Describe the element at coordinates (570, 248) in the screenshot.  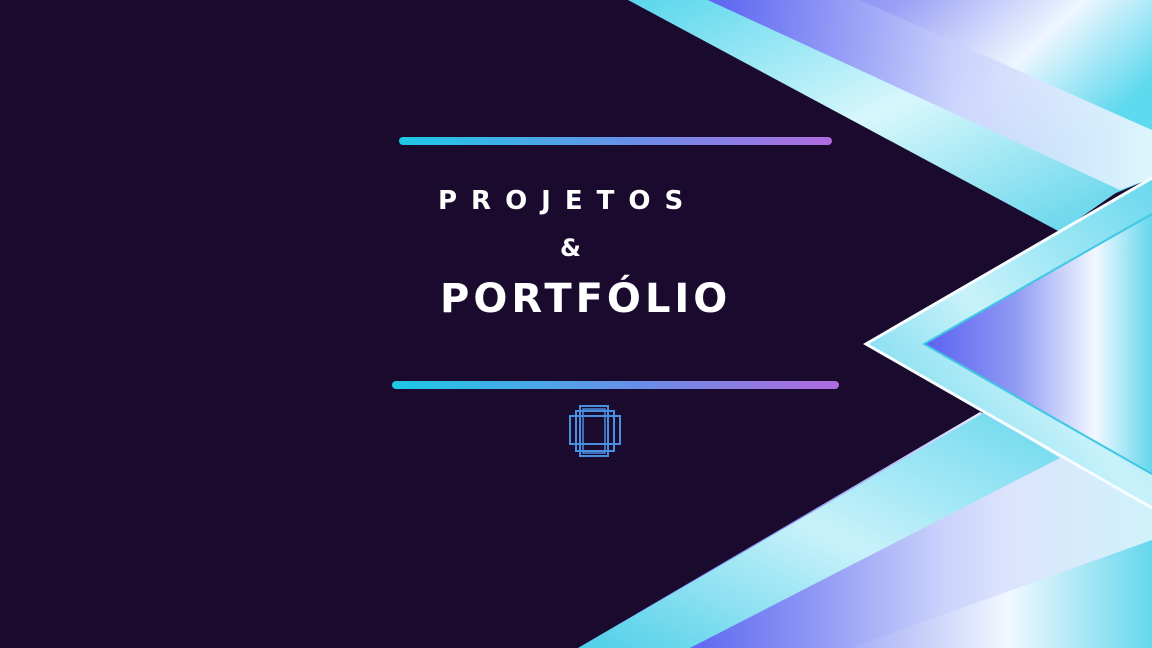
I see `title-ampersand: &` at that location.